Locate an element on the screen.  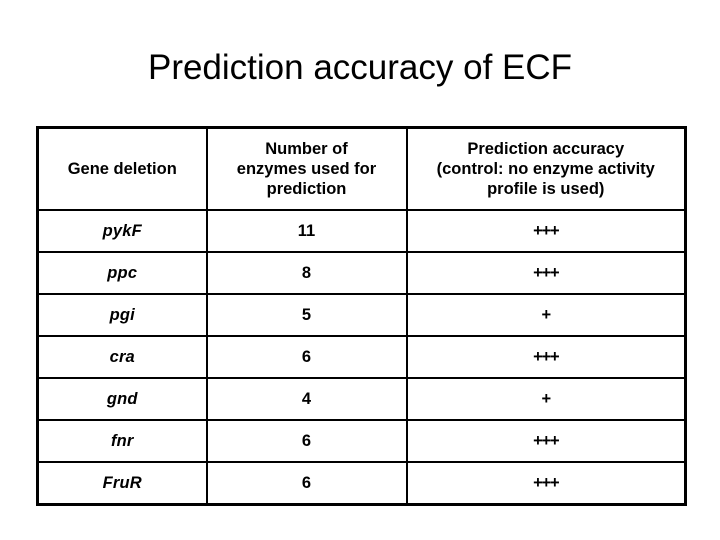
table-row: pgi 5 + is located at coordinates (361, 315).